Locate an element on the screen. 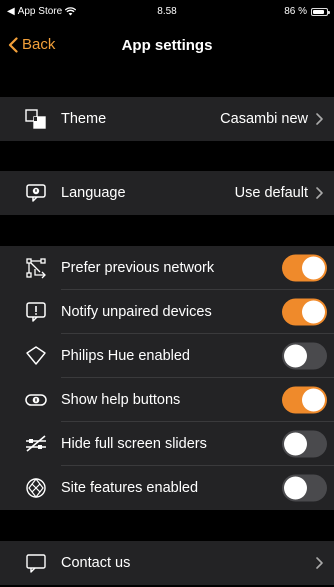  setting-label: Notify unpaired devices is located at coordinates (136, 312).